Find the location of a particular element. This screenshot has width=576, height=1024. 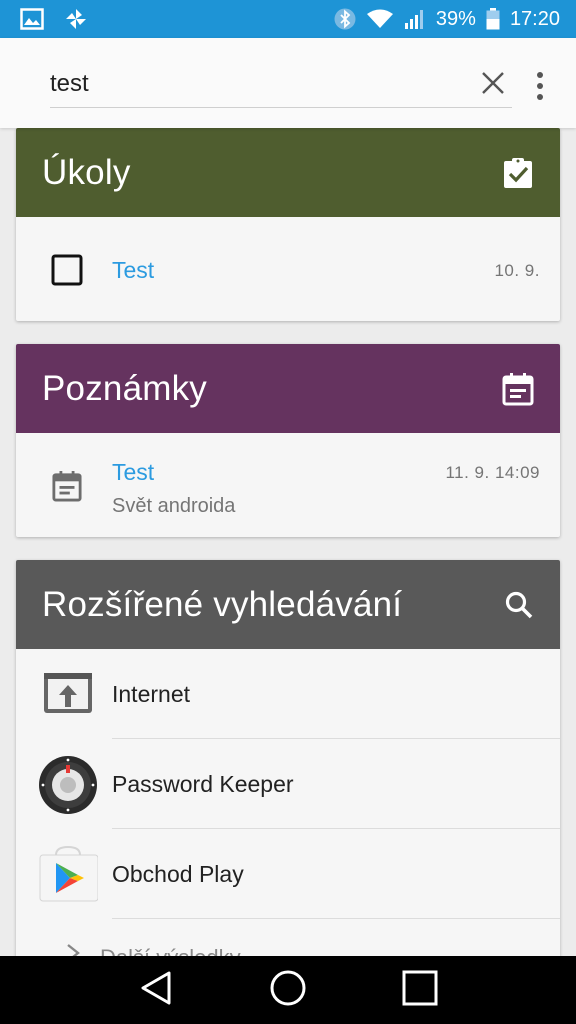

app-label-play-store: Obchod Play is located at coordinates (178, 874).